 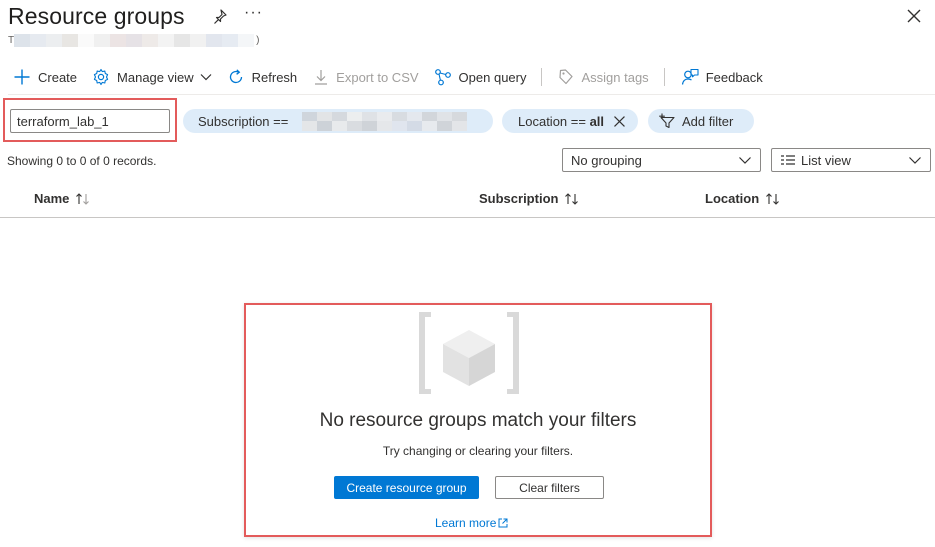 I want to click on create-label: Create, so click(x=58, y=77).